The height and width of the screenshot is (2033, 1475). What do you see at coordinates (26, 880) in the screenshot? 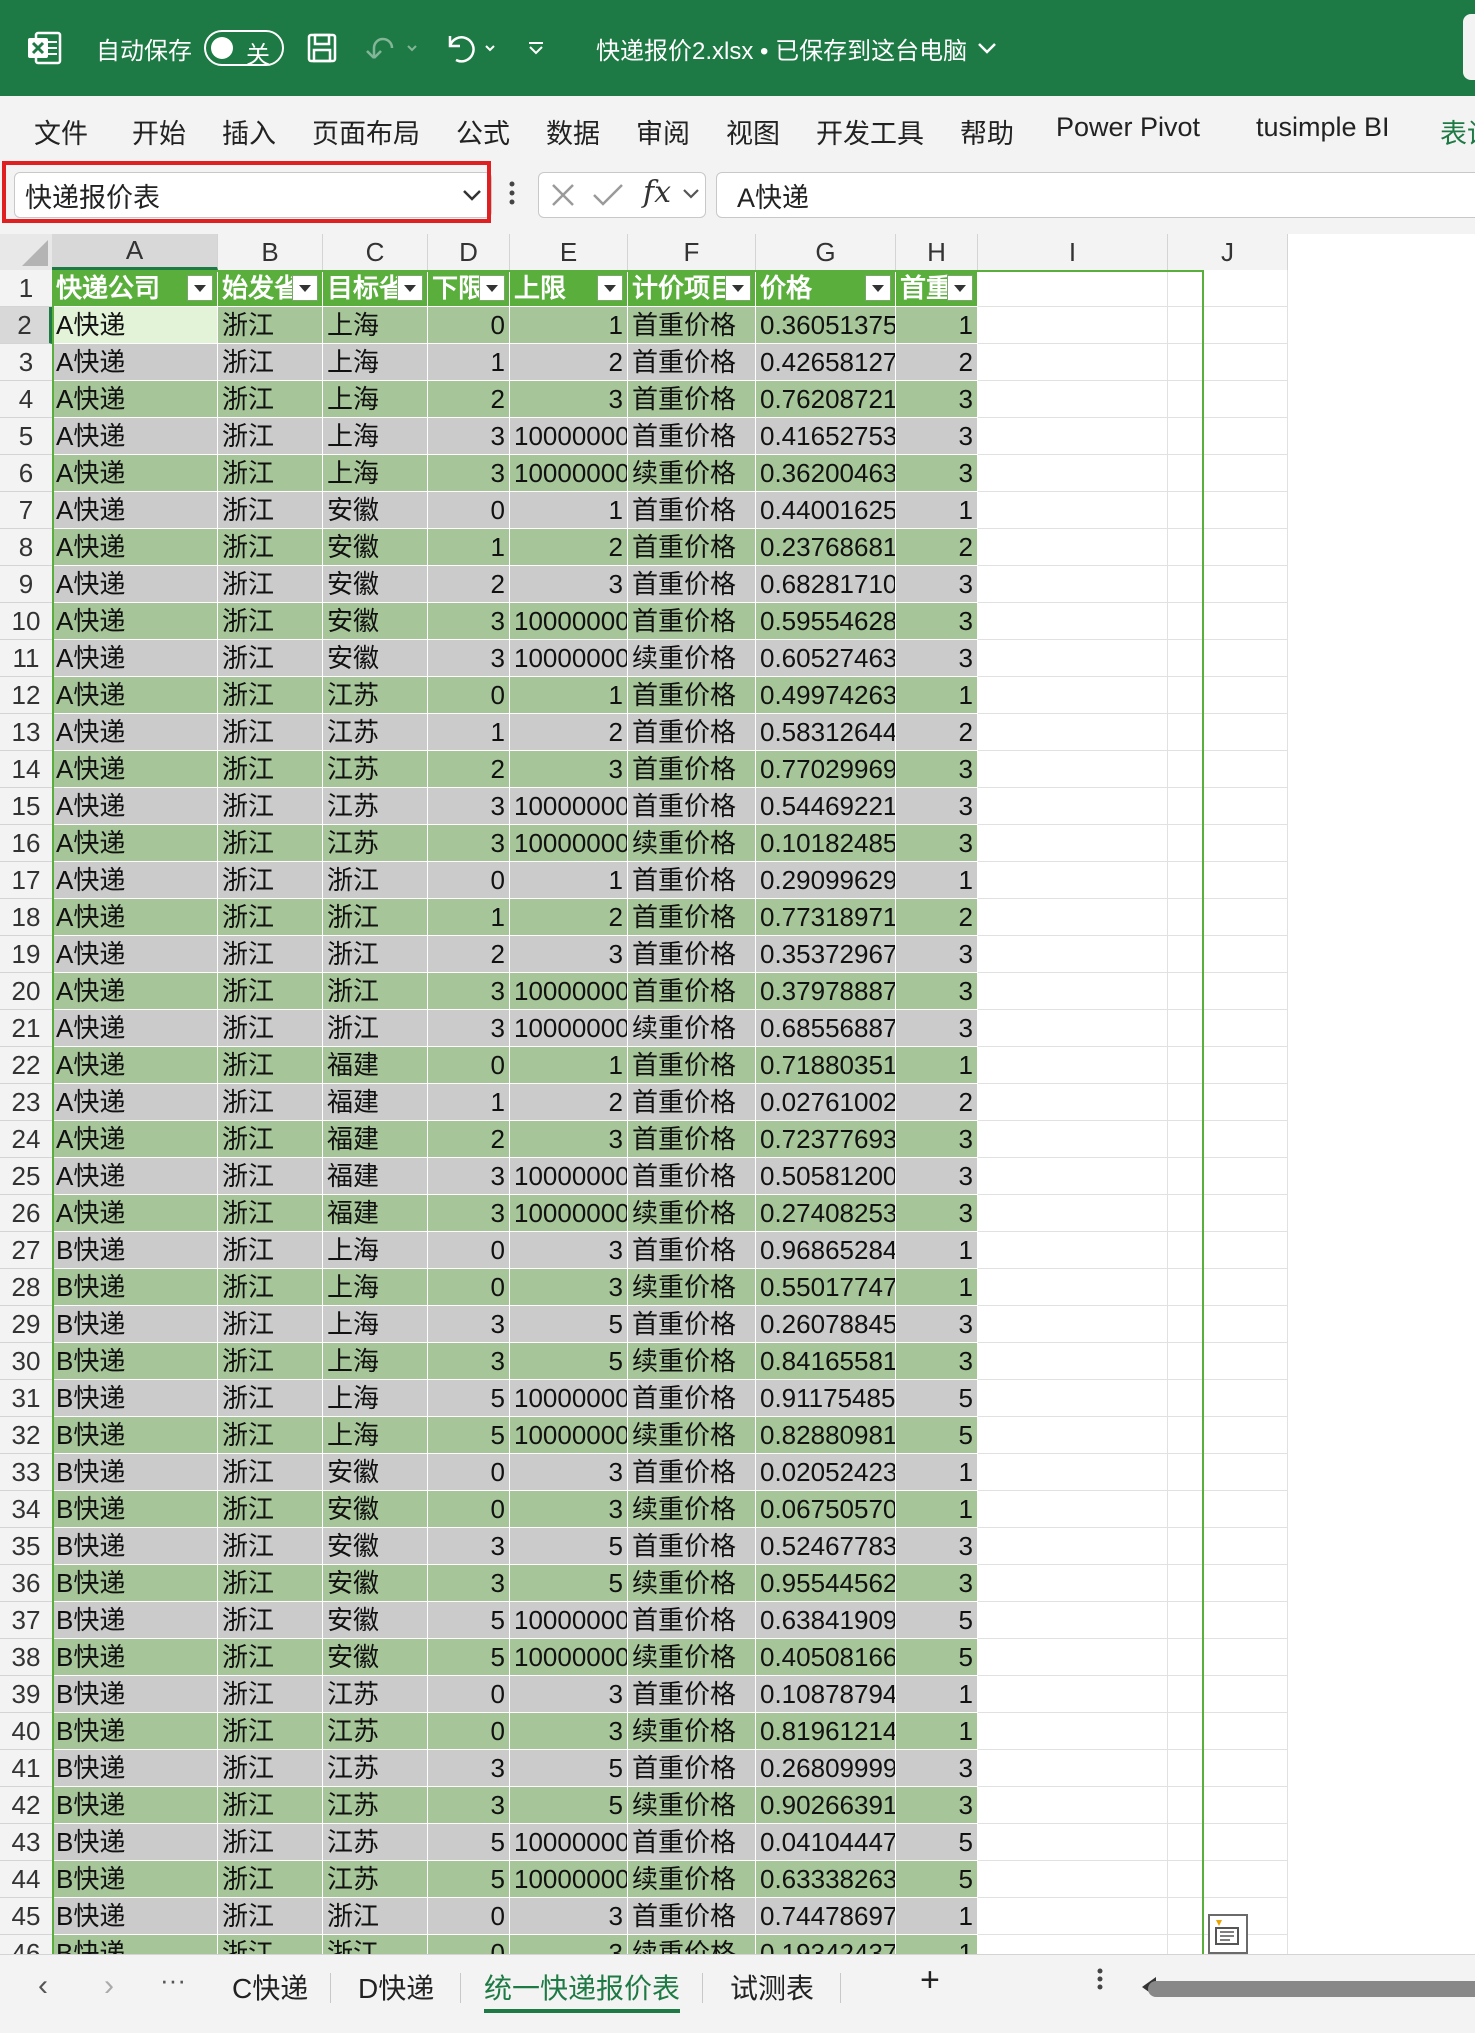
I see `row-header: 17` at bounding box center [26, 880].